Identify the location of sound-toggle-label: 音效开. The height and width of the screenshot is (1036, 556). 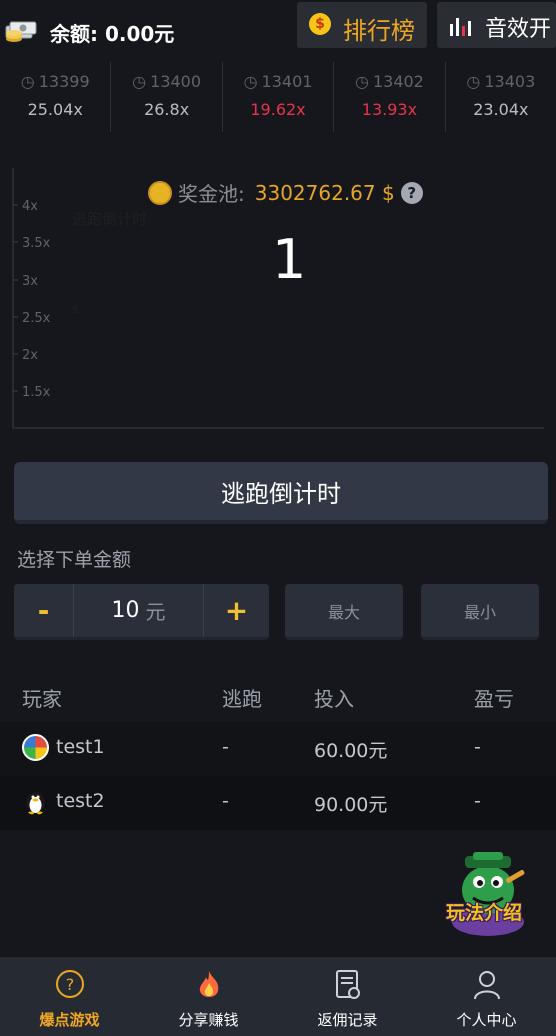
(518, 29).